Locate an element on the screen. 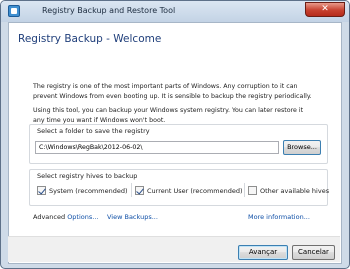 Image resolution: width=350 pixels, height=269 pixels. hives-group-title: Select registry hives to backup is located at coordinates (87, 176).